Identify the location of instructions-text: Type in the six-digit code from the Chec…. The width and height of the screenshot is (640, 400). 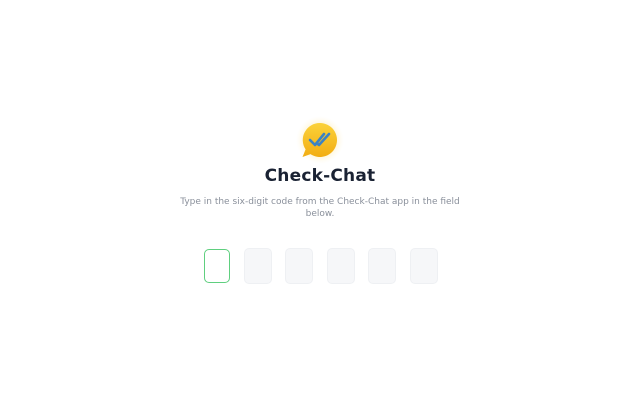
(320, 208).